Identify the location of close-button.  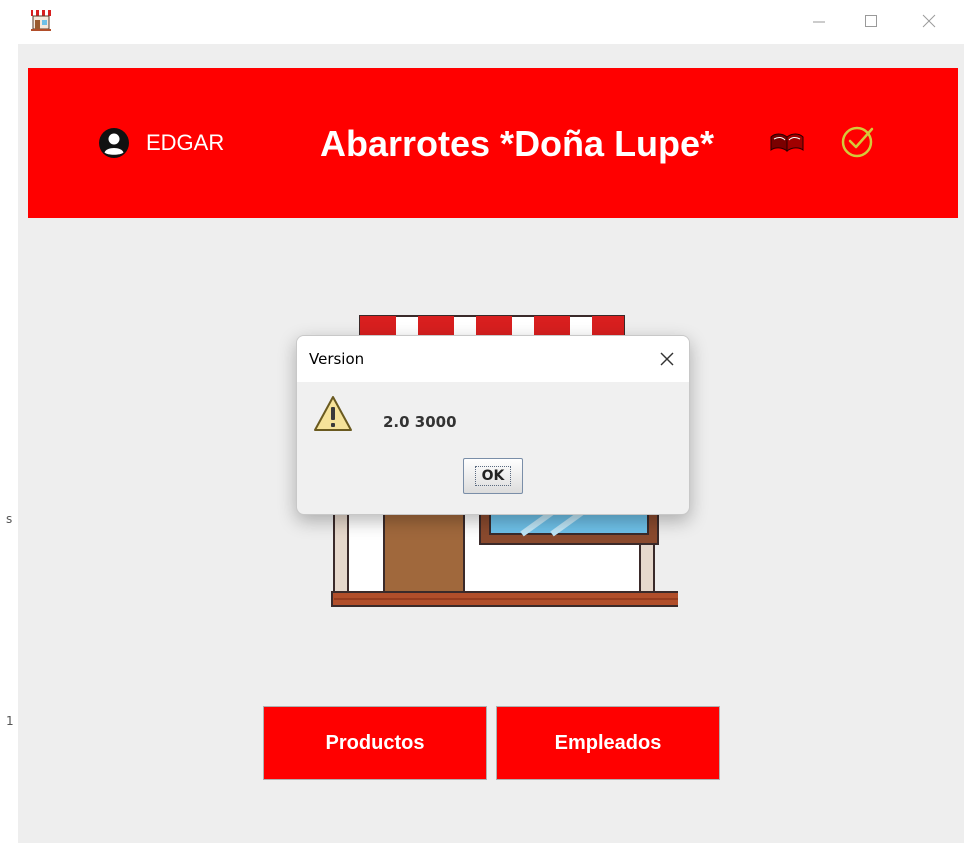
(929, 21).